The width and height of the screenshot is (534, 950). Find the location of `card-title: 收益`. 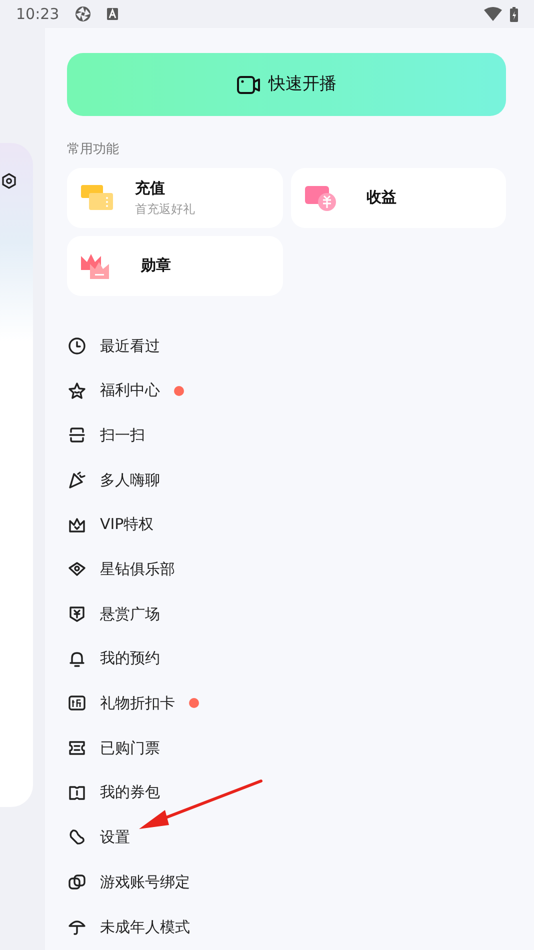

card-title: 收益 is located at coordinates (381, 197).